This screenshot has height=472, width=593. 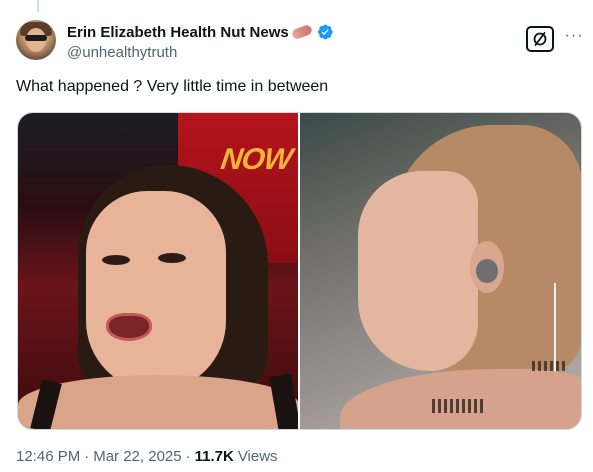 What do you see at coordinates (129, 327) in the screenshot?
I see `photo-left-mouth` at bounding box center [129, 327].